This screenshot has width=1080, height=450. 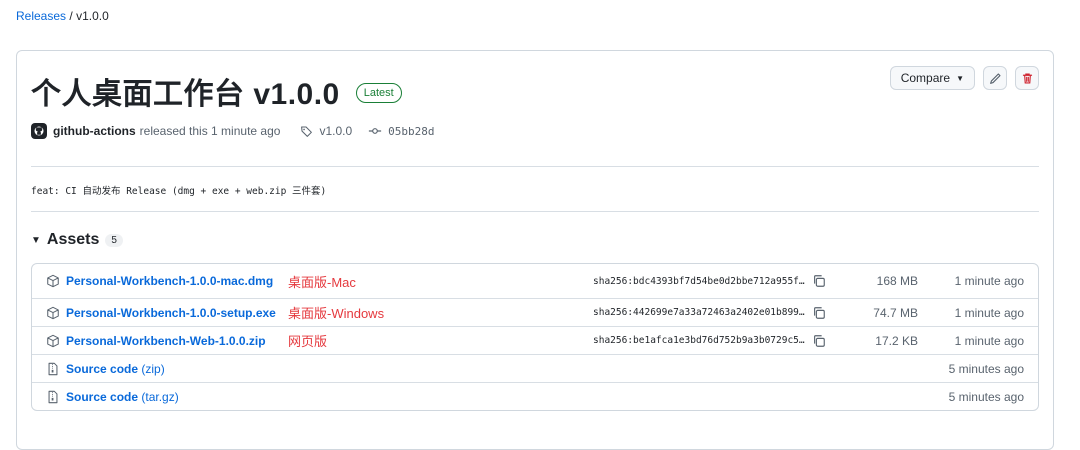 What do you see at coordinates (169, 281) in the screenshot?
I see `asset-link: Personal-Workbench-1.0.0-mac.dmg` at bounding box center [169, 281].